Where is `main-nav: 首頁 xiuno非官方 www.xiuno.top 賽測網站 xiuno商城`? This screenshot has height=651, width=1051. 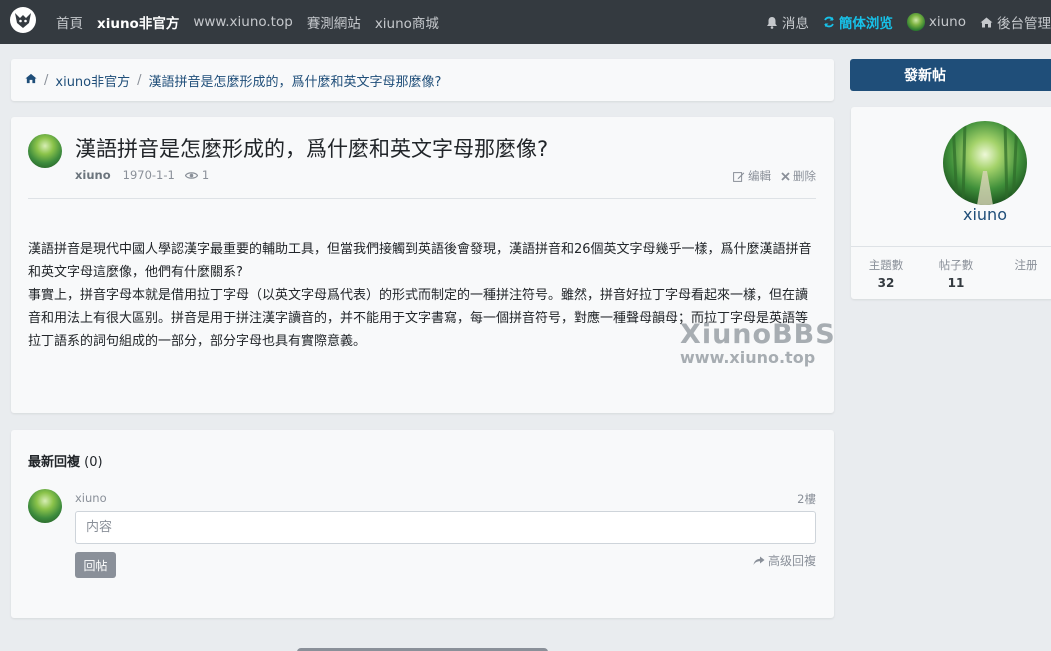 main-nav: 首頁 xiuno非官方 www.xiuno.top 賽測網站 xiuno商城 is located at coordinates (254, 22).